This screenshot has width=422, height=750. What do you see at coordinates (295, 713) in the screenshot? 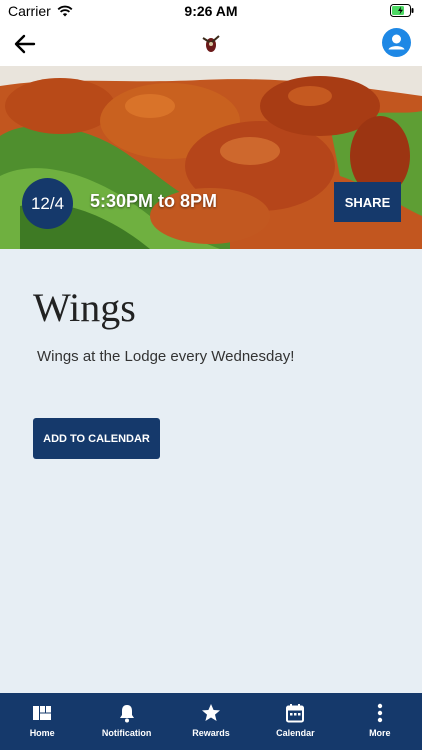
I see `calendar-icon` at bounding box center [295, 713].